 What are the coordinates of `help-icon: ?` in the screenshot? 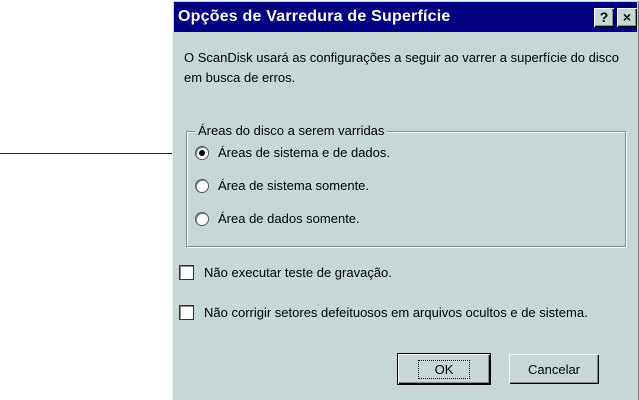 It's located at (604, 17).